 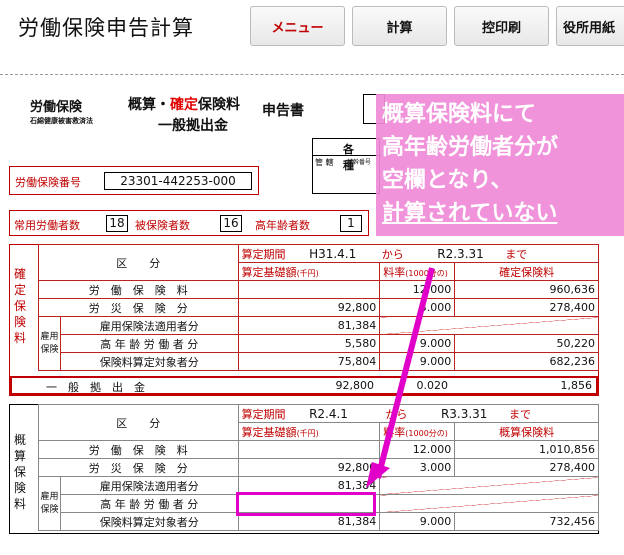 I want to click on app-title: 労働保険申告計算, so click(x=106, y=28).